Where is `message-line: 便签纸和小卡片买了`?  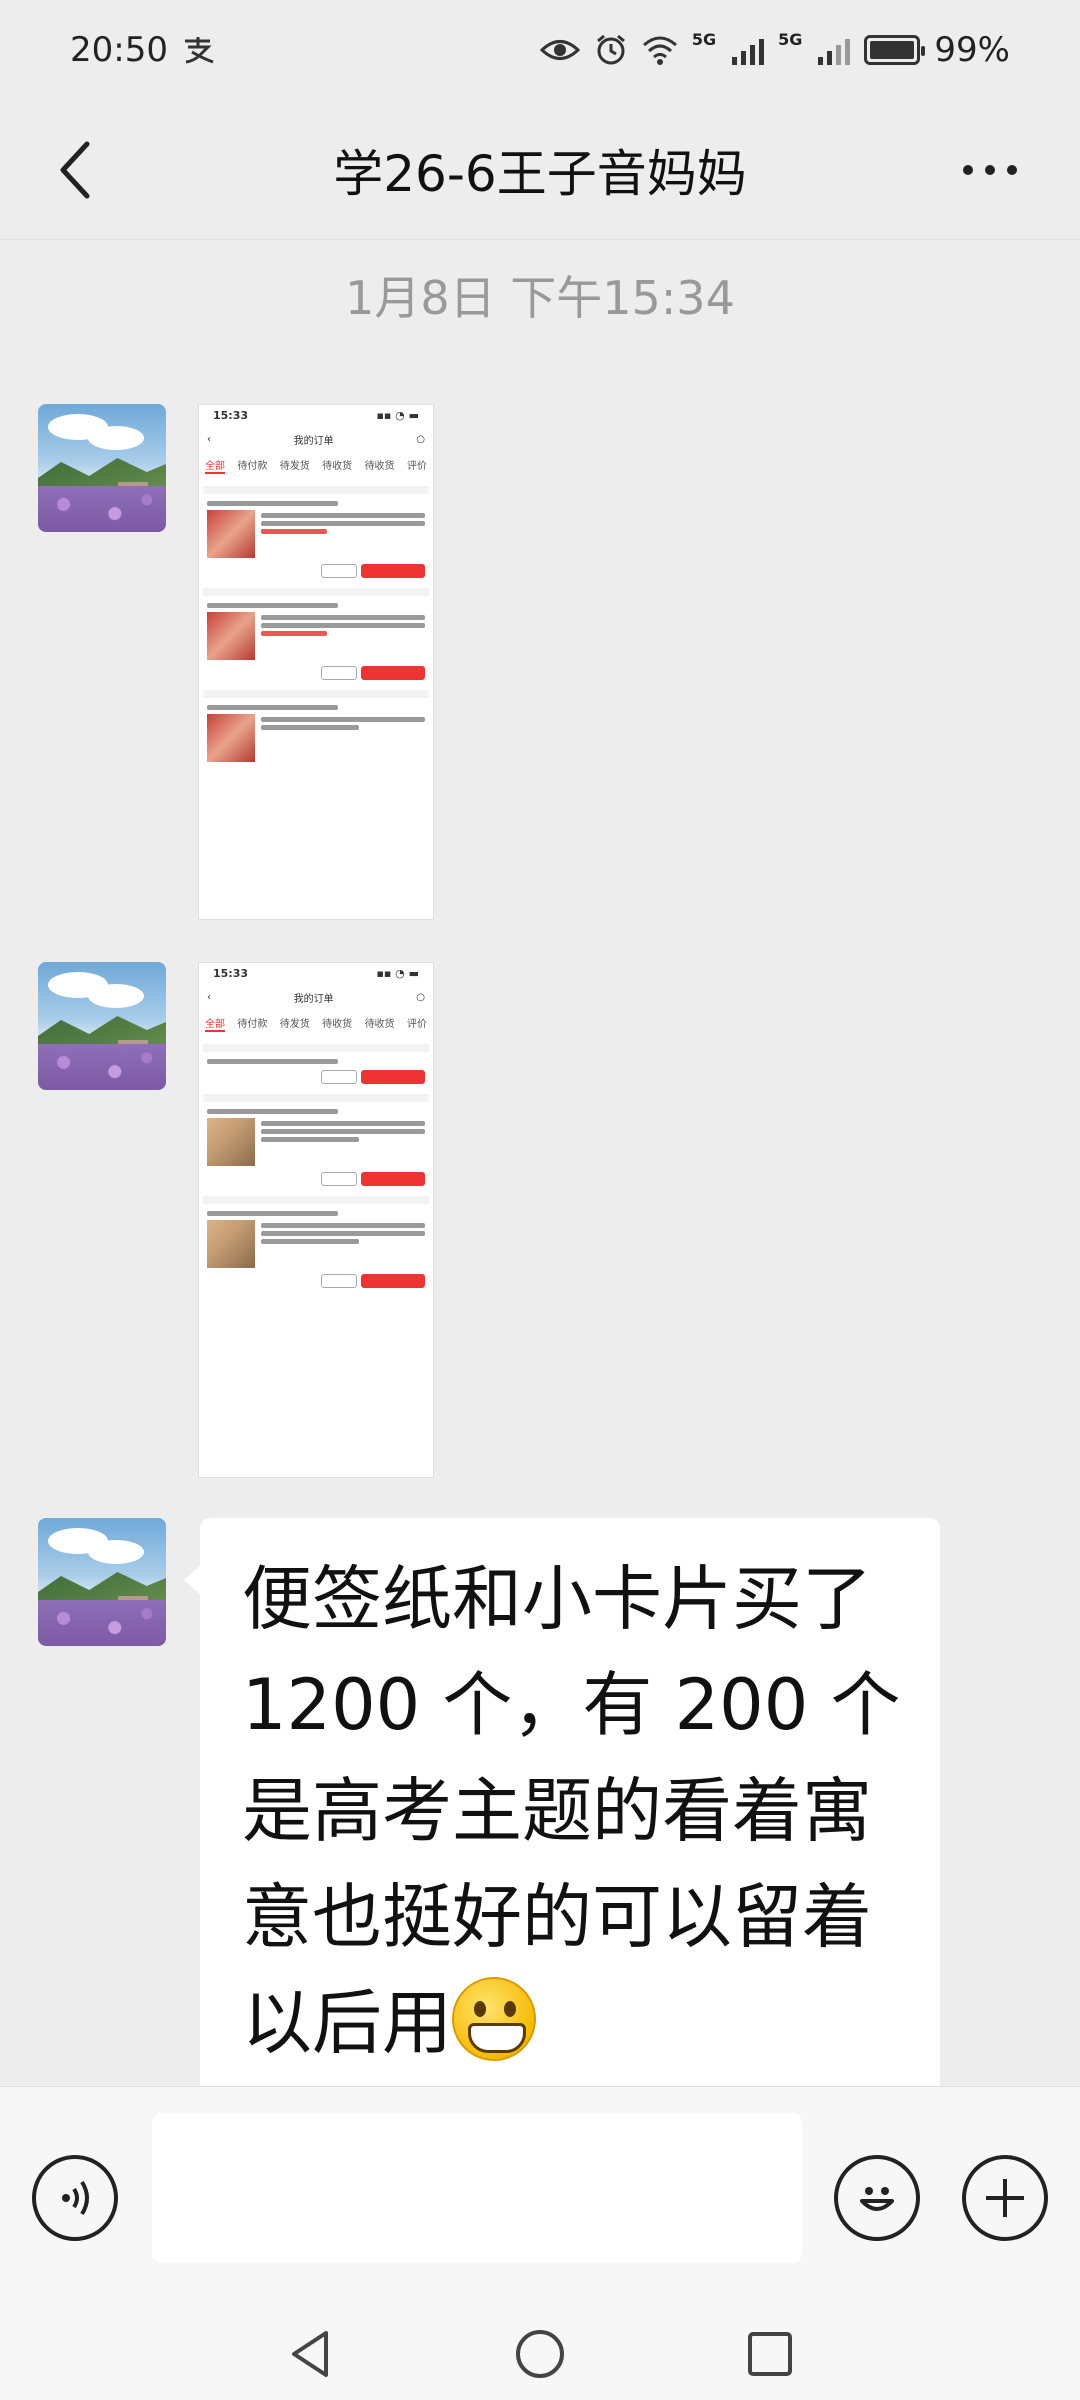 message-line: 便签纸和小卡片买了 is located at coordinates (557, 1599).